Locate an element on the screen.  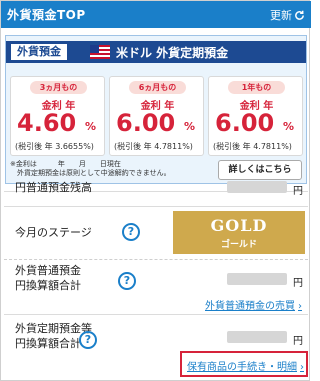
promo-headline: 米ドル 外貨定期預金 is located at coordinates (172, 53).